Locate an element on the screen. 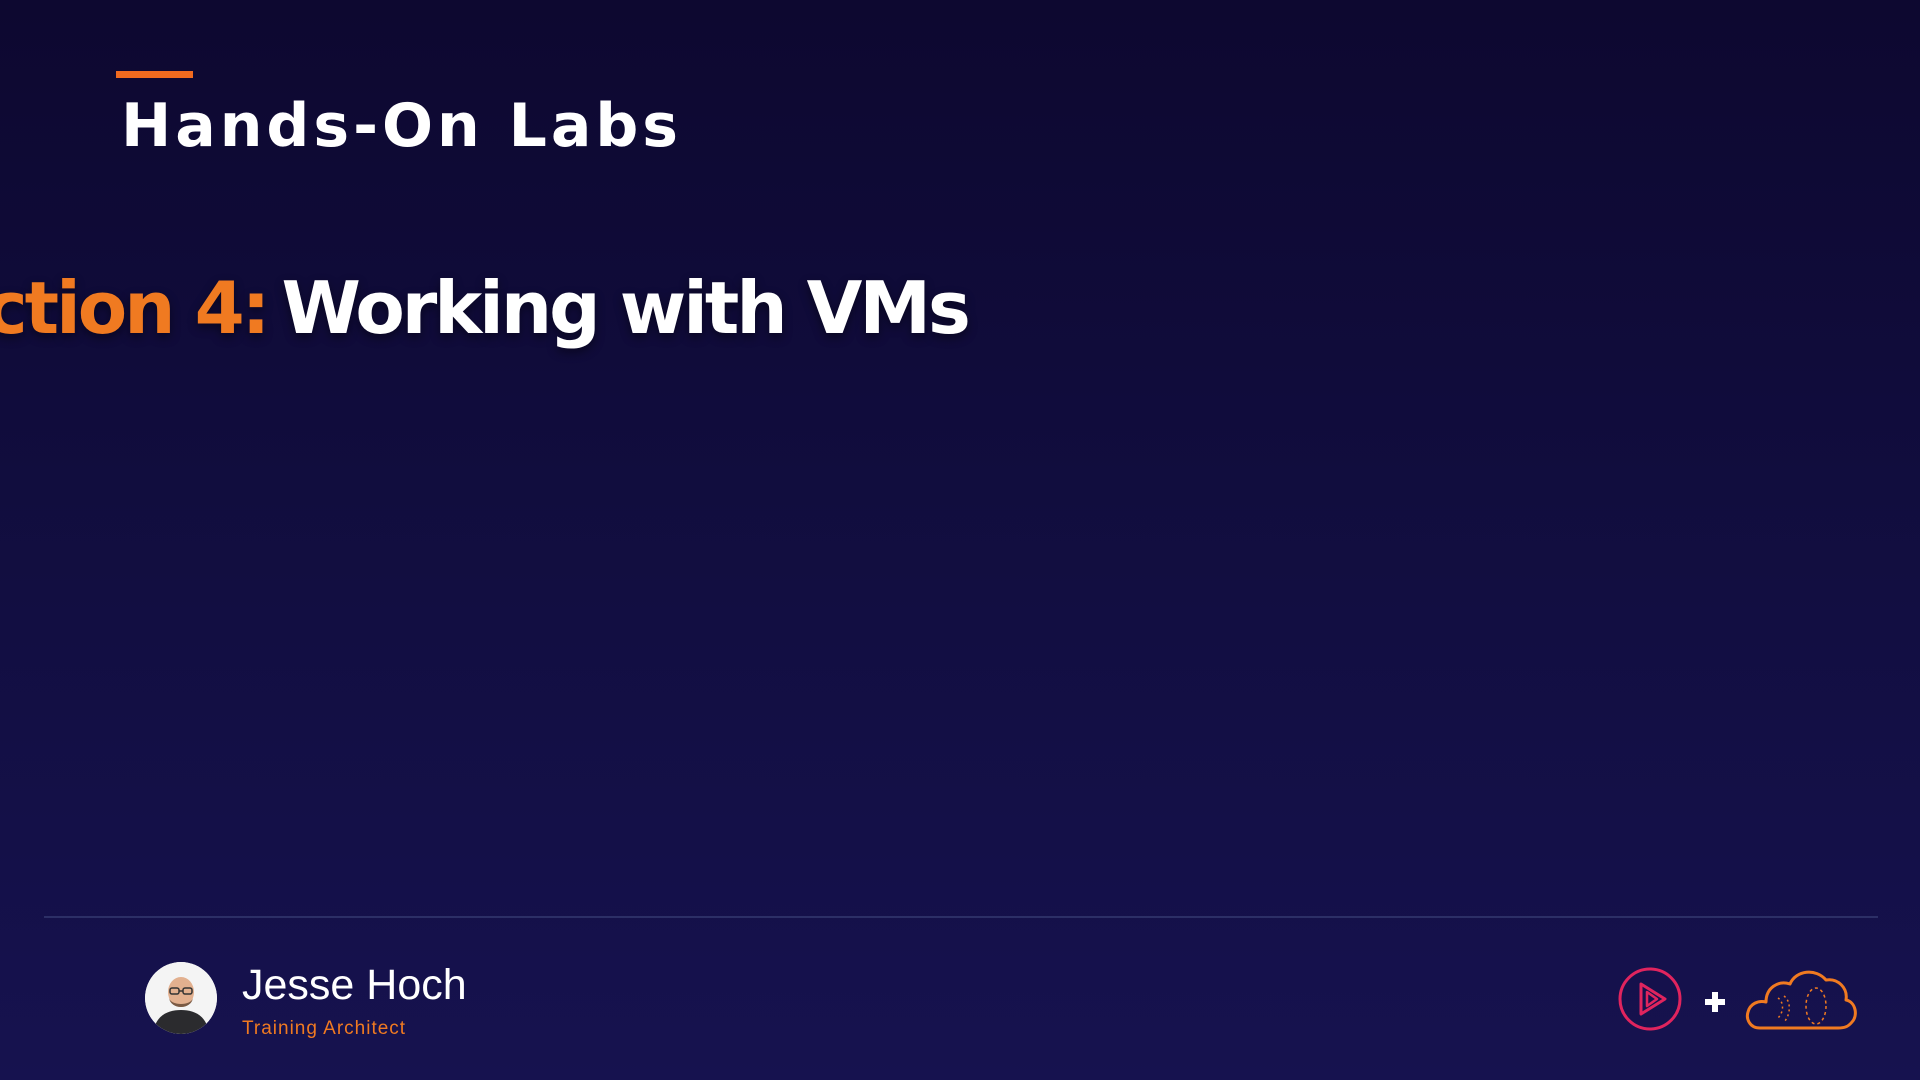 This screenshot has width=1920, height=1080. section-heading: ction 4: Working with VMs is located at coordinates (485, 308).